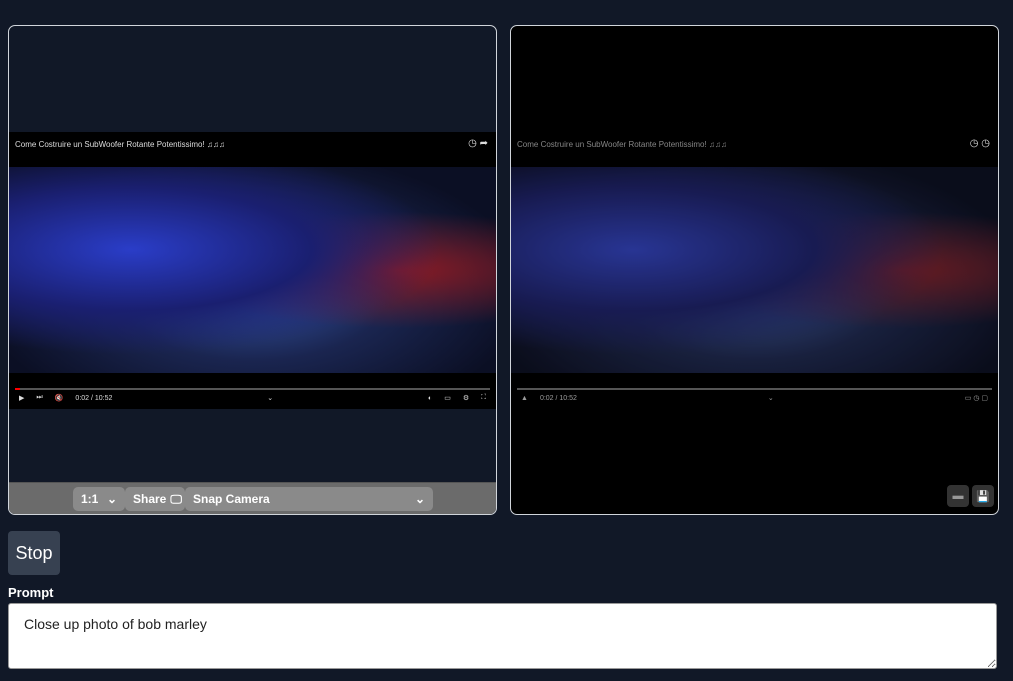 The image size is (1013, 681). I want to click on video-frame, so click(252, 270).